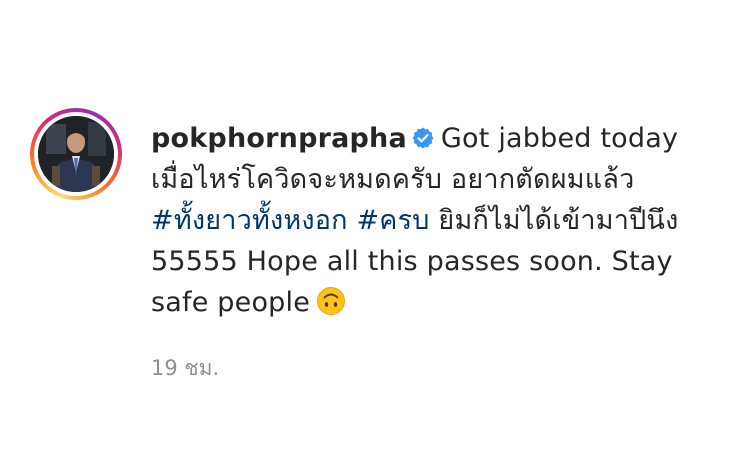  Describe the element at coordinates (412, 261) in the screenshot. I see `caption-text-4: 55555 Hope all this passes soon. Stay` at that location.